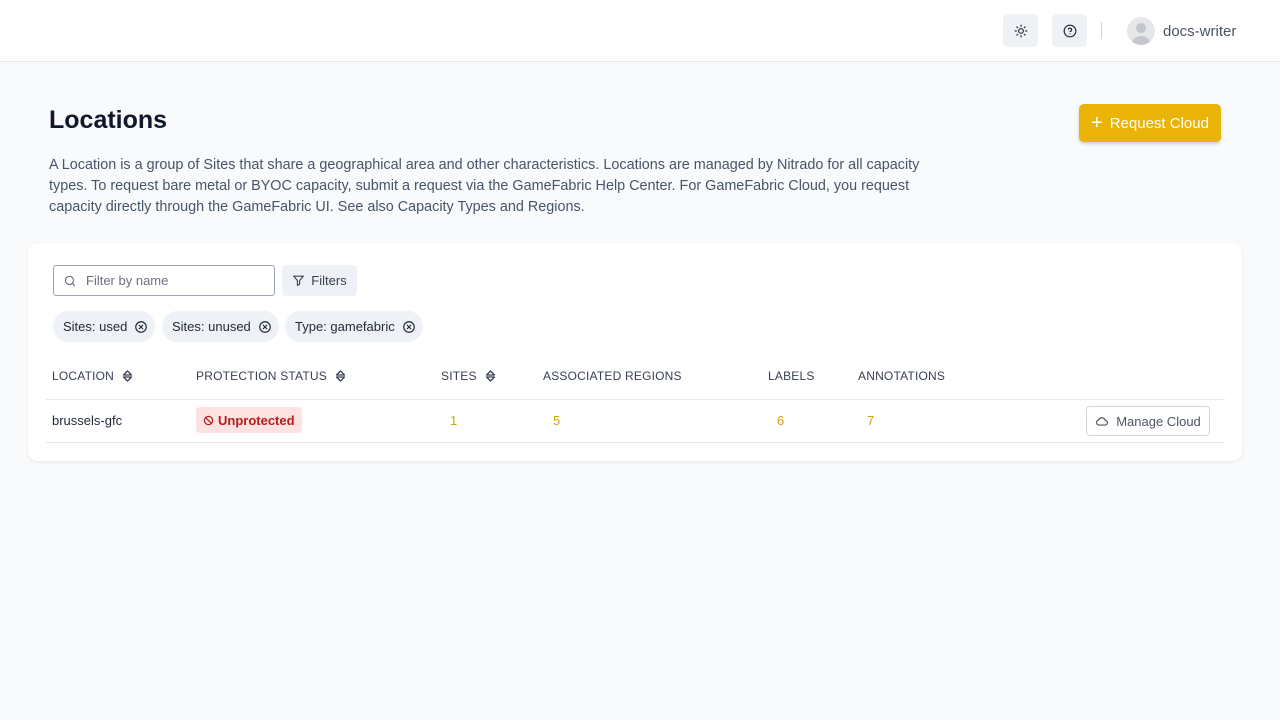 The image size is (1280, 720). What do you see at coordinates (556, 420) in the screenshot?
I see `cell-regions-count: 5` at bounding box center [556, 420].